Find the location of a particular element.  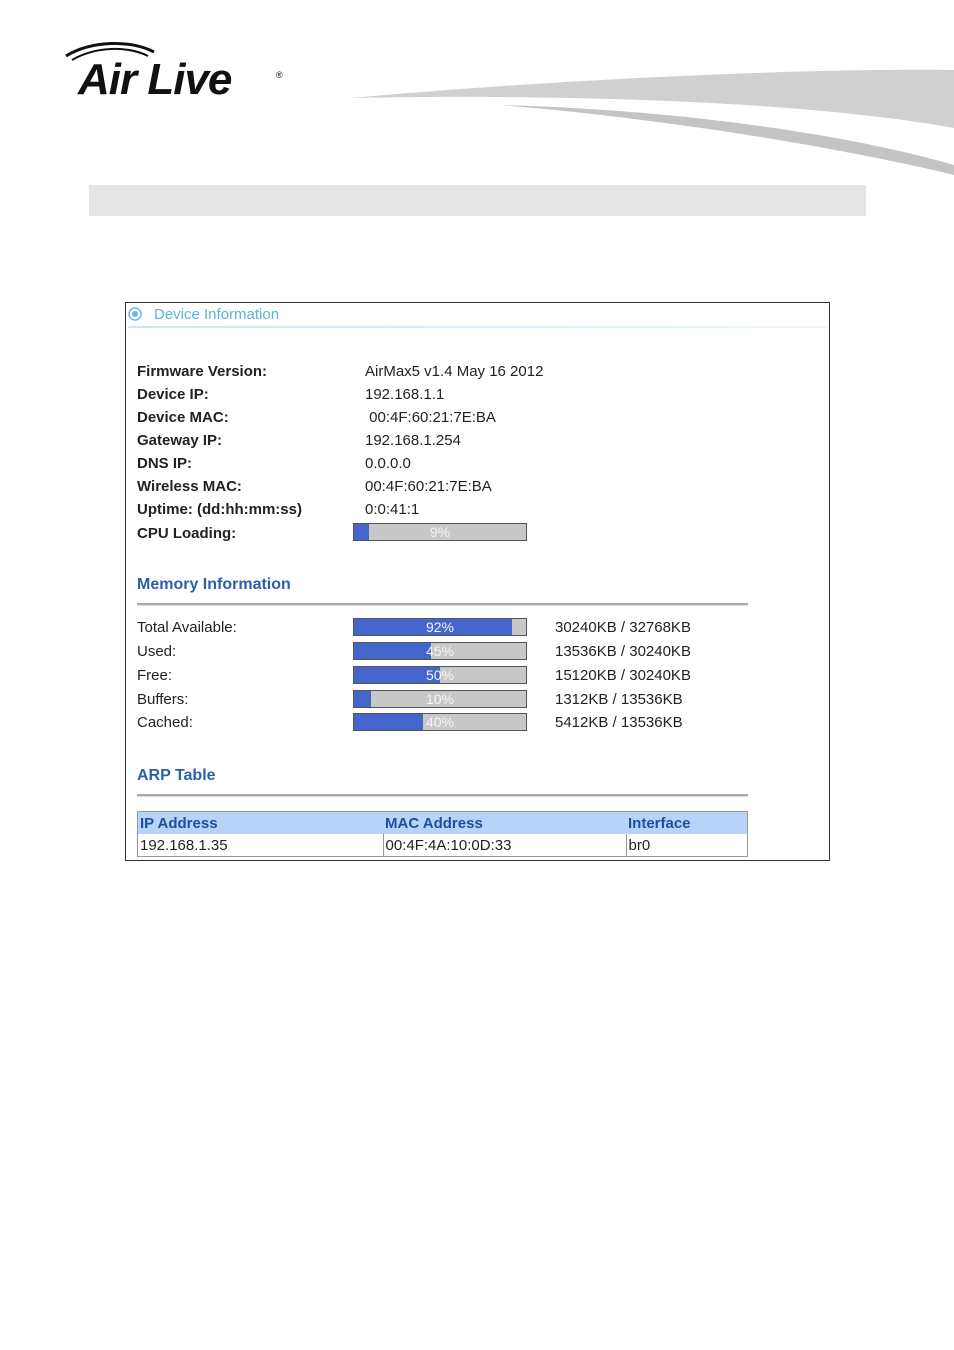

info-label: Uptime: (dd:hh:mm:ss) is located at coordinates (219, 509).